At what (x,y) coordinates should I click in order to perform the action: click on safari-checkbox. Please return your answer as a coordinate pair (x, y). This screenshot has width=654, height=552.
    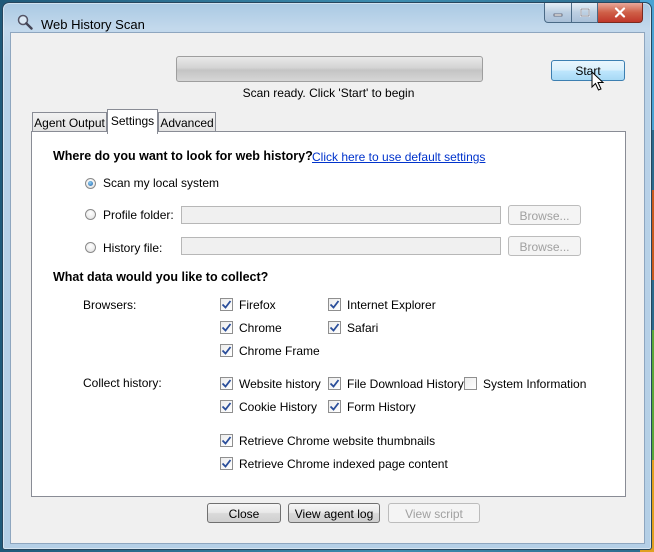
    Looking at the image, I should click on (334, 327).